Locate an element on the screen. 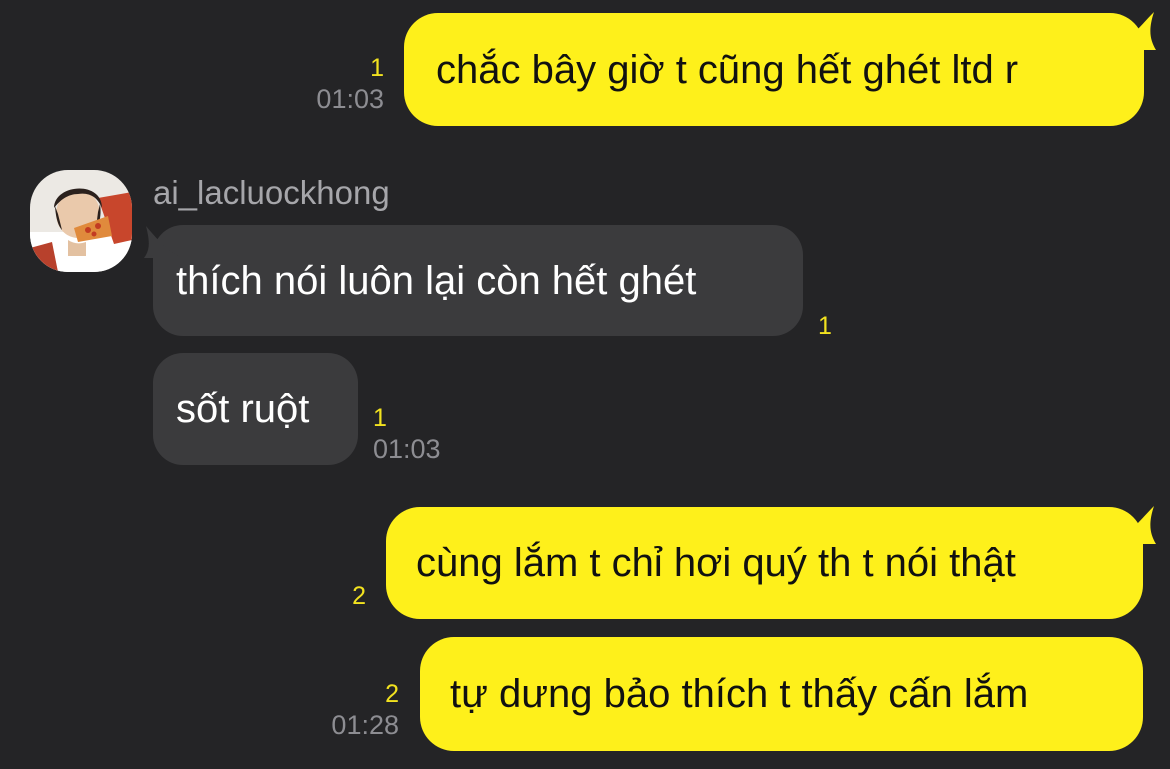 The height and width of the screenshot is (769, 1170). outgoing-message-bubble: cùng lắm t chỉ hơi quý th t nói thật is located at coordinates (764, 563).